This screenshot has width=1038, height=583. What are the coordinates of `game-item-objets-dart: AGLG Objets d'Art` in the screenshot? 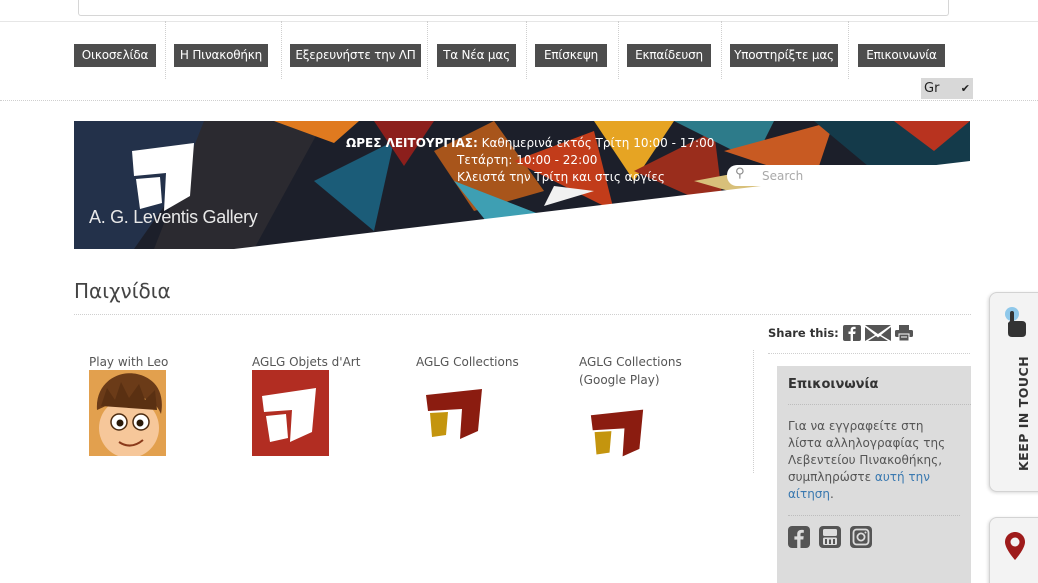 It's located at (317, 404).